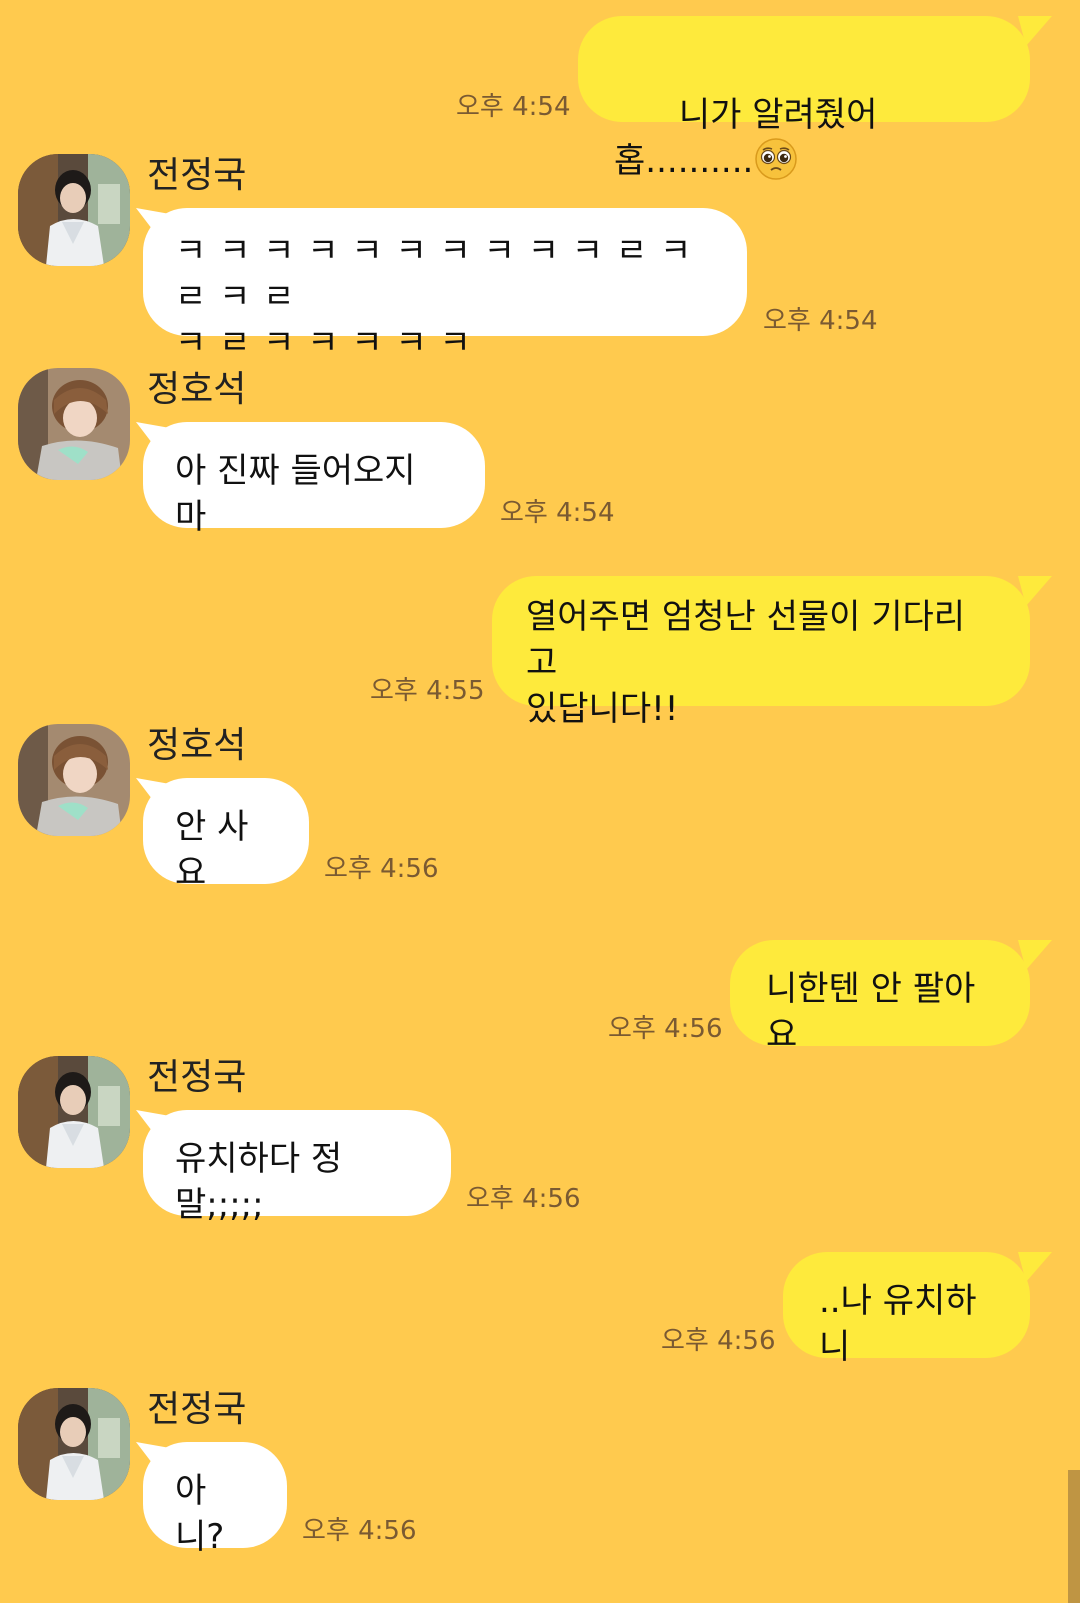  Describe the element at coordinates (540, 1141) in the screenshot. I see `message-row-incoming: 전정국 유치하다 정말;;;;; 오후 4:56` at that location.